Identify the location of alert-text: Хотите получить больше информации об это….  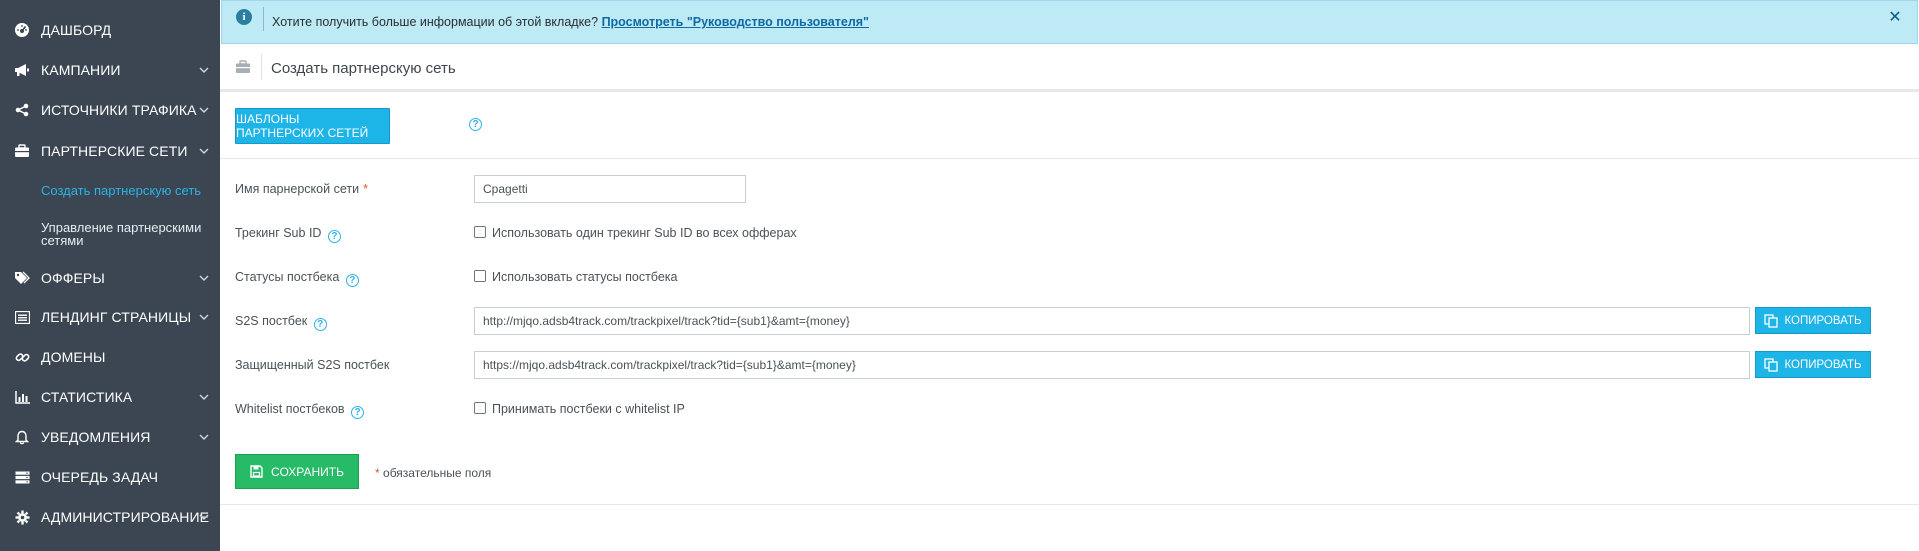
(437, 22).